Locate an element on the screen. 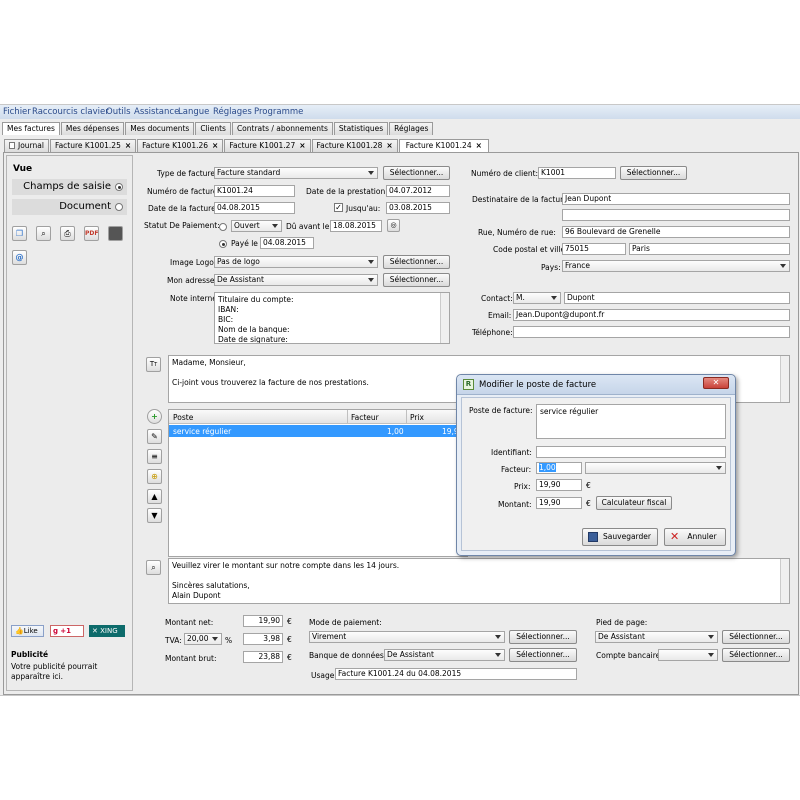  menu-raccourcis: Raccourcis clavier is located at coordinates (70, 112).